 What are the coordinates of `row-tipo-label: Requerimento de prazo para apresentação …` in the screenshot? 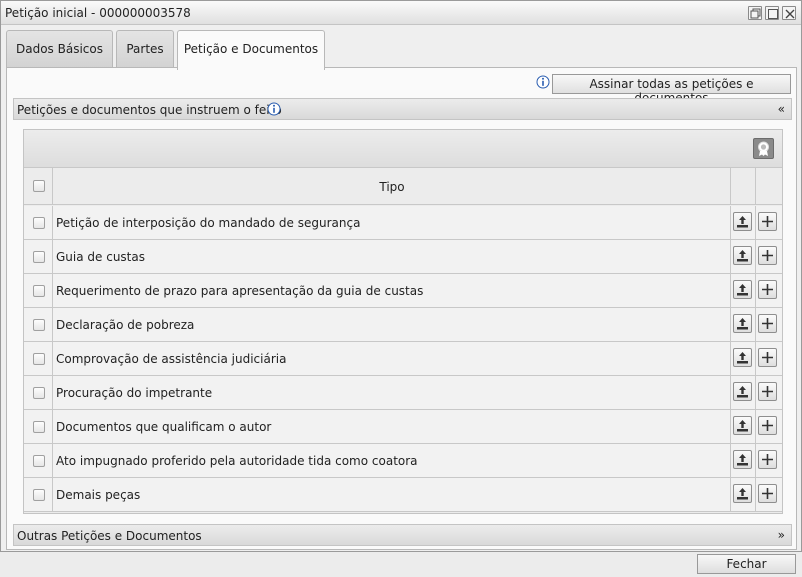 It's located at (240, 291).